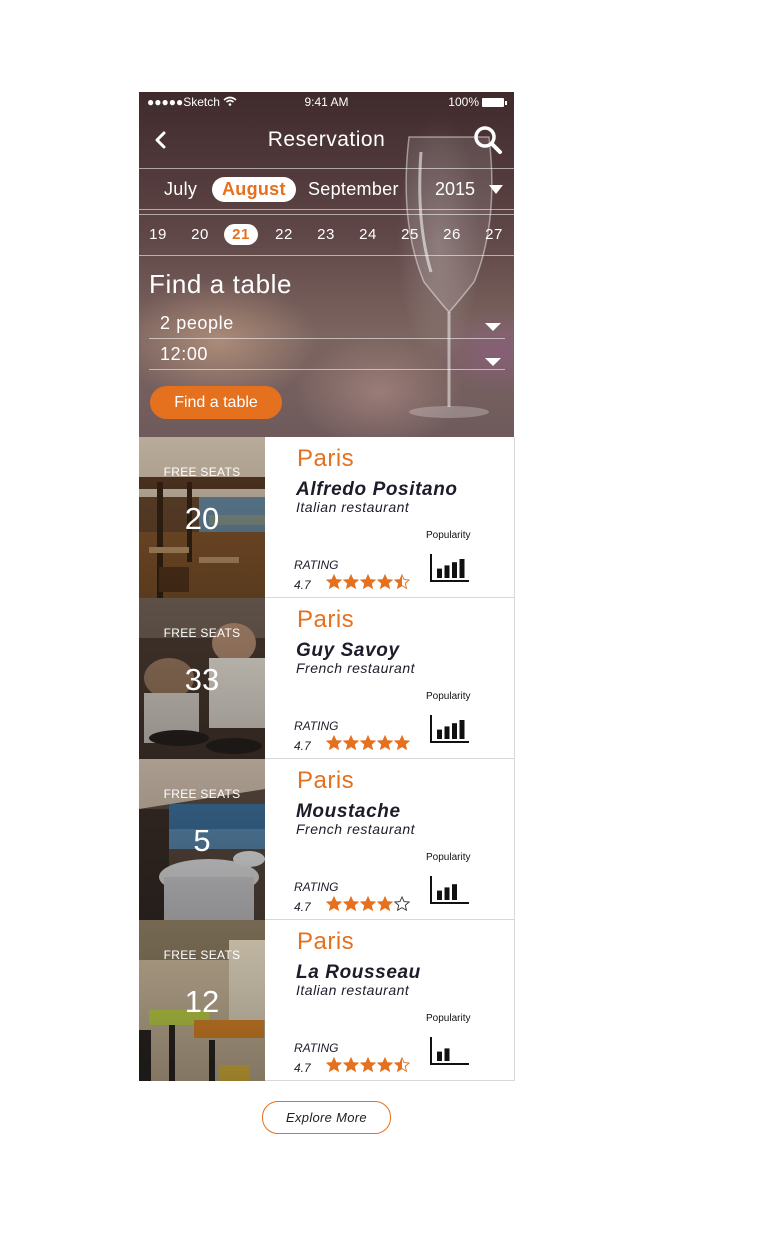 The width and height of the screenshot is (768, 1245). I want to click on battery-text: 100%, so click(463, 102).